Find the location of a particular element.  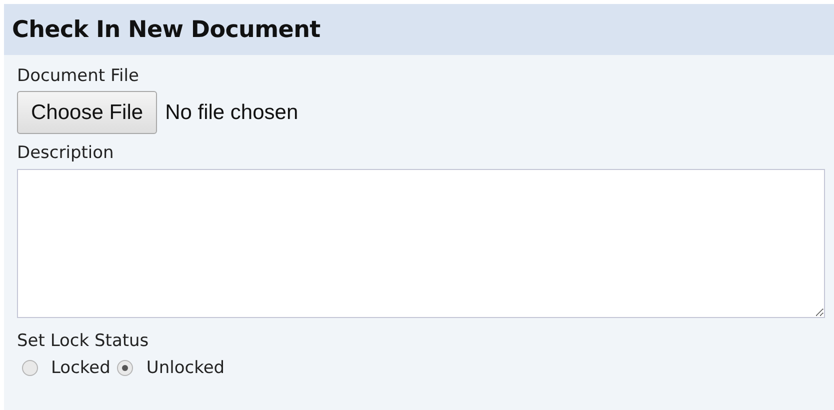

file-status: No file chosen is located at coordinates (231, 112).